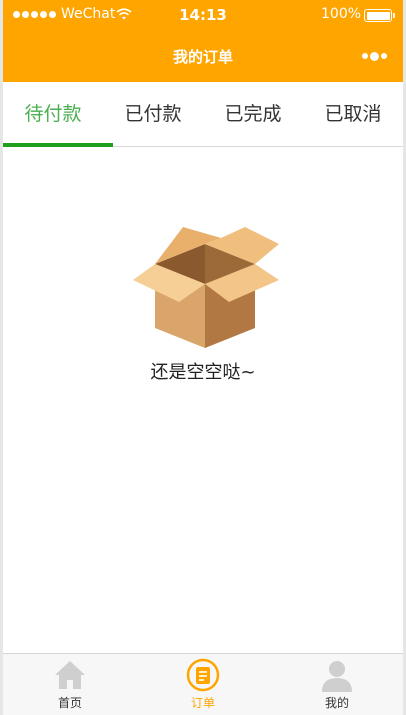  What do you see at coordinates (58, 114) in the screenshot?
I see `tab-pending-payment: 待付款` at bounding box center [58, 114].